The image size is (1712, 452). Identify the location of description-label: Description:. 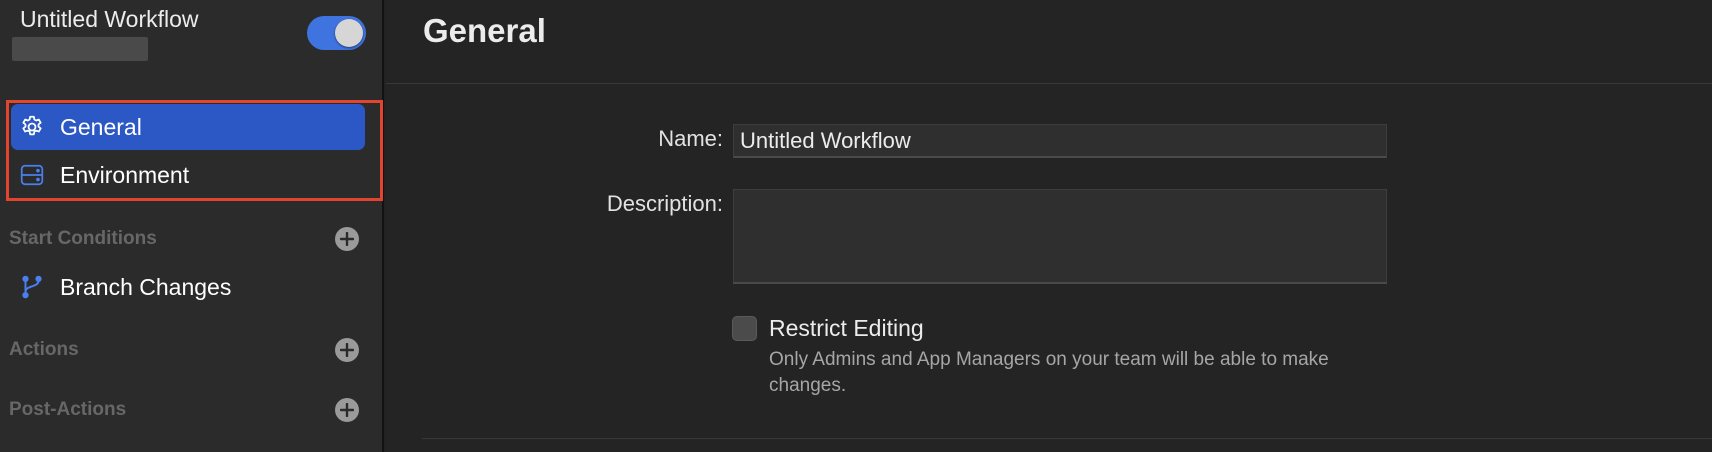
(664, 203).